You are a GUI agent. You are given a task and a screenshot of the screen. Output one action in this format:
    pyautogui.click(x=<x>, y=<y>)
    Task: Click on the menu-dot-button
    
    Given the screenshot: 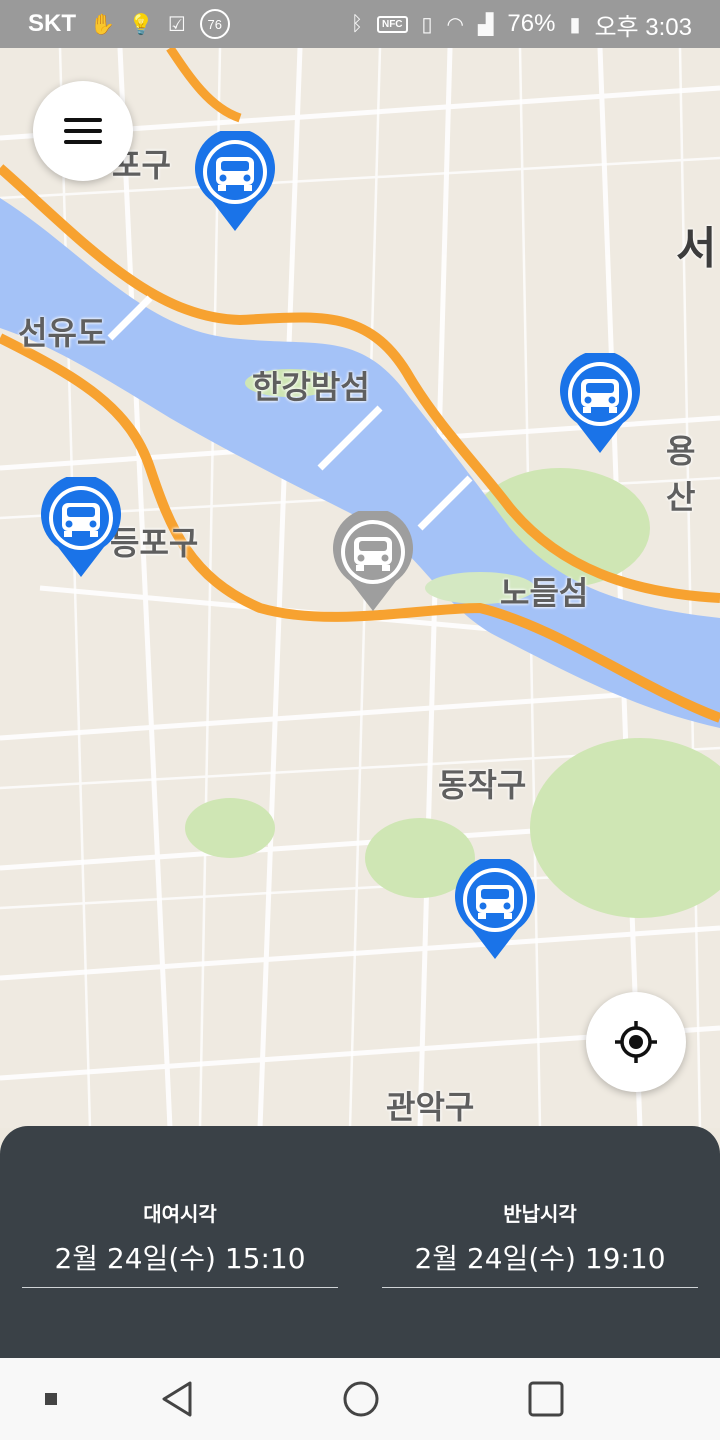 What is the action you would take?
    pyautogui.click(x=51, y=1399)
    